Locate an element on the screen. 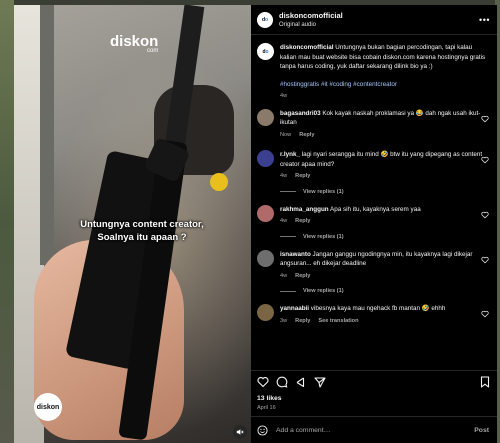 The height and width of the screenshot is (443, 500). username-link: bagasandri03 is located at coordinates (300, 113).